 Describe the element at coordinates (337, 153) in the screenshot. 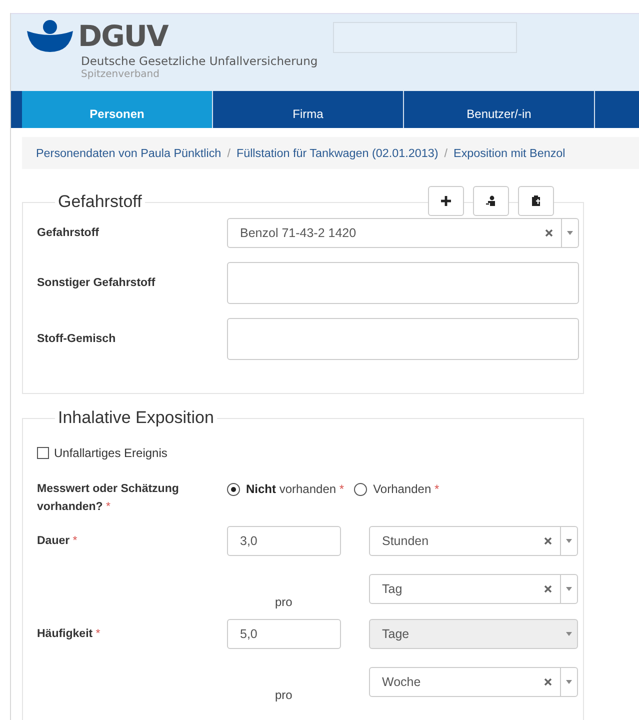

I see `breadcrumb-link: Füllstation für Tankwagen (02.01.2013)` at that location.